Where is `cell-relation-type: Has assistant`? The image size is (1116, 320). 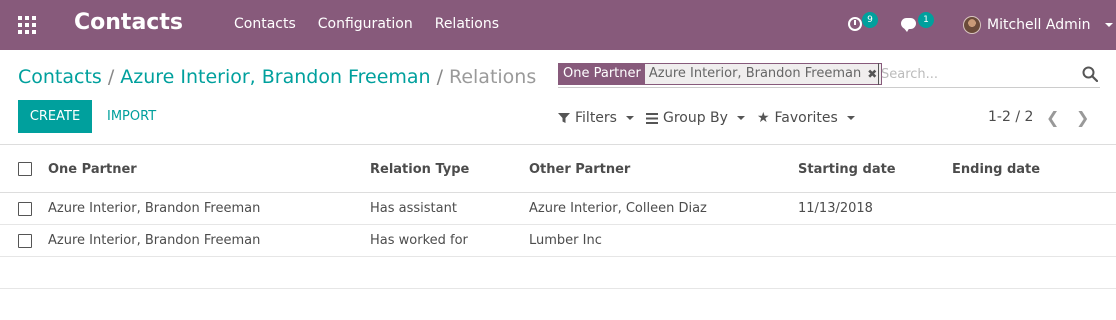 cell-relation-type: Has assistant is located at coordinates (413, 208).